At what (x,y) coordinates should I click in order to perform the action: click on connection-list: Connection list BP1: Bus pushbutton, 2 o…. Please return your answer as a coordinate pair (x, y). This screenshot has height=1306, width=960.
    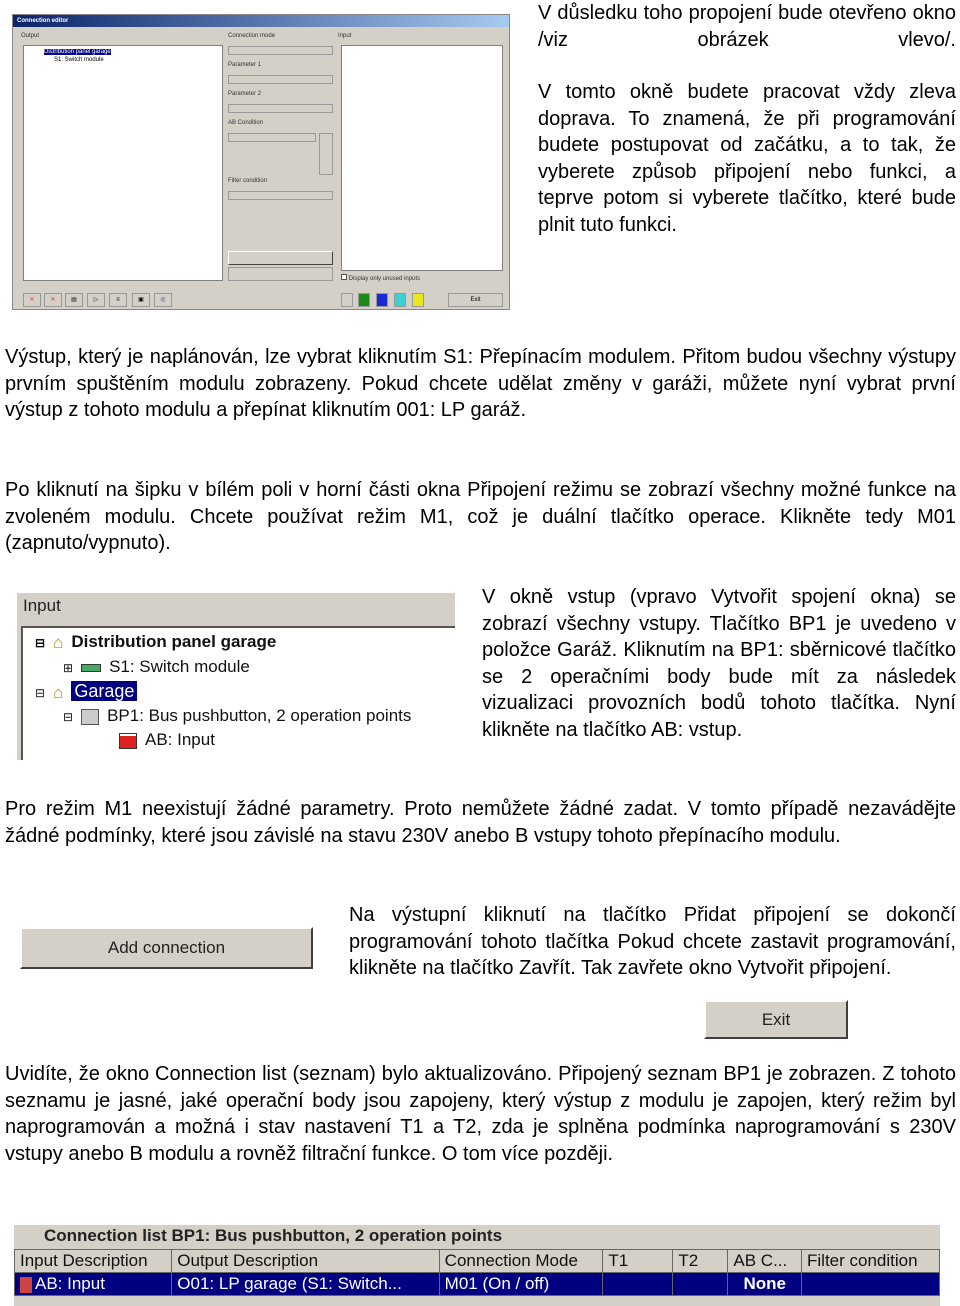
    Looking at the image, I should click on (476, 1265).